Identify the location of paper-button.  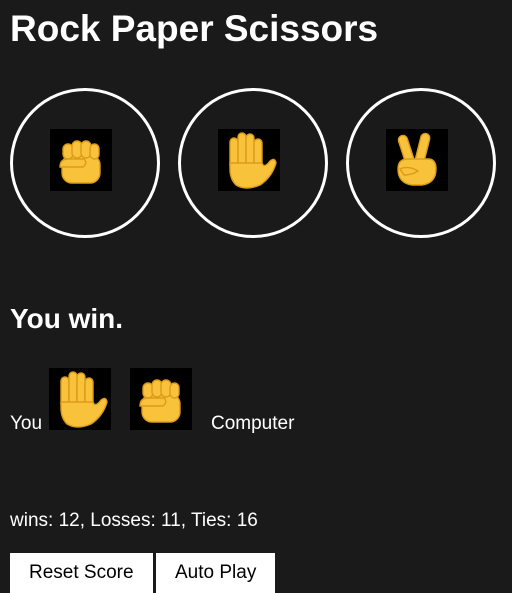
(253, 163).